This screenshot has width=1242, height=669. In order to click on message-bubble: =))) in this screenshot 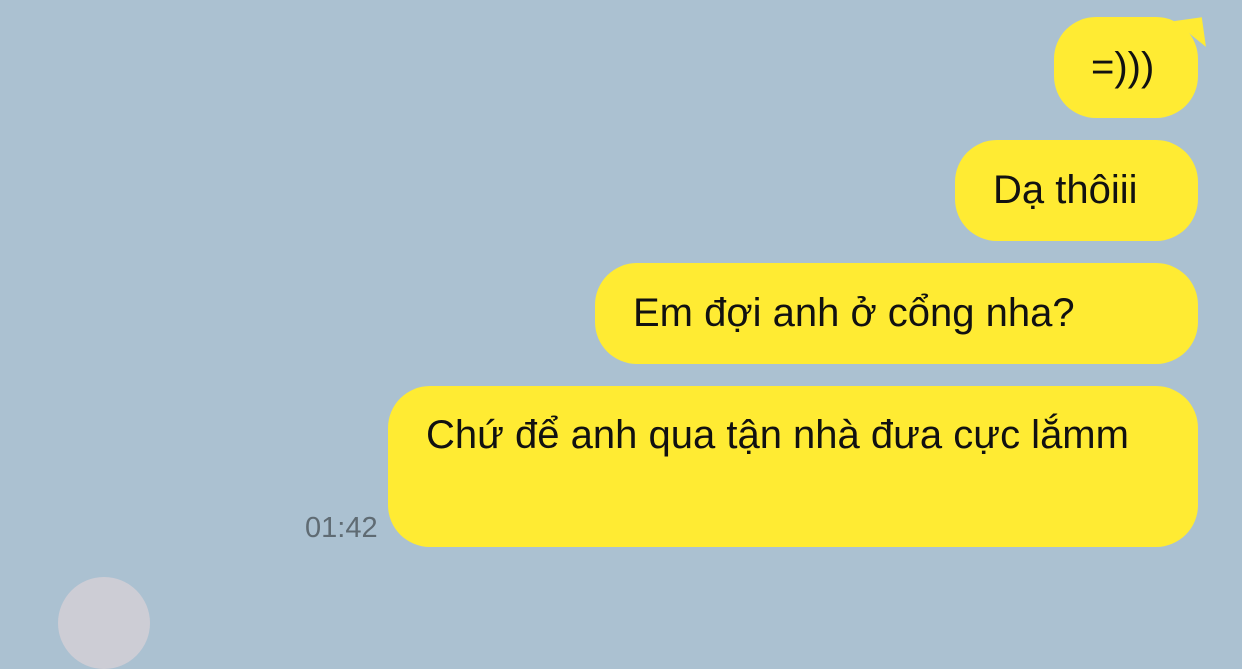, I will do `click(1126, 67)`.